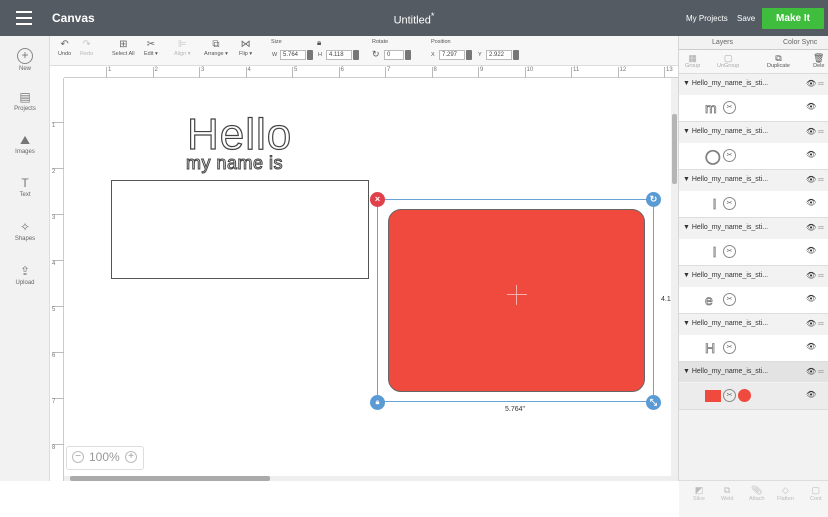 This screenshot has height=517, width=828. I want to click on slice-button: ◩ Slice, so click(699, 493).